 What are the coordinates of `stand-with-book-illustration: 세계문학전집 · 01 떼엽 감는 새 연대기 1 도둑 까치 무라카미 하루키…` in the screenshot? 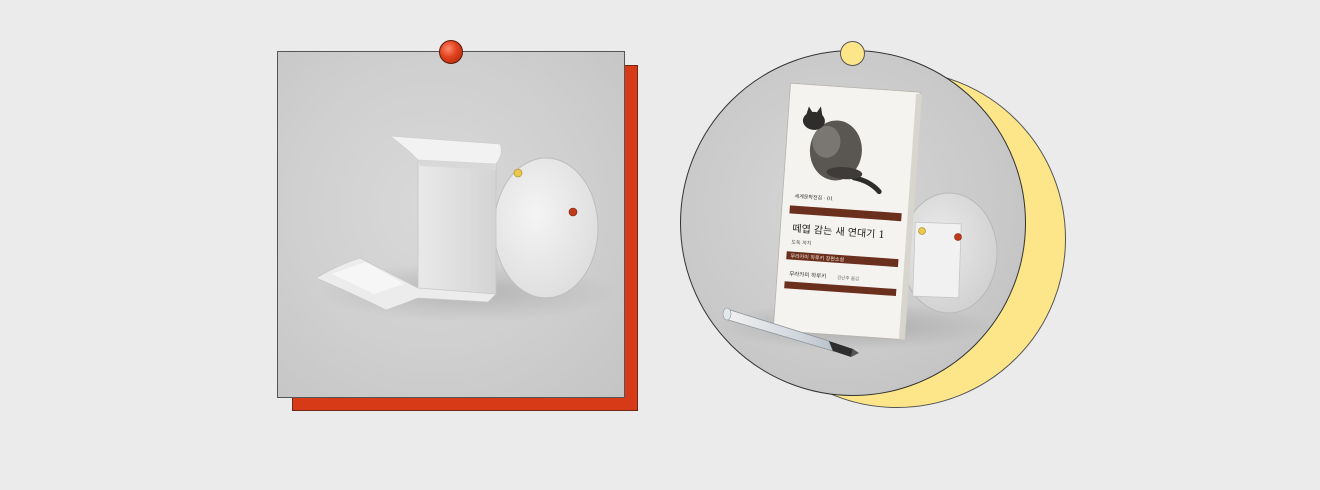 It's located at (857, 219).